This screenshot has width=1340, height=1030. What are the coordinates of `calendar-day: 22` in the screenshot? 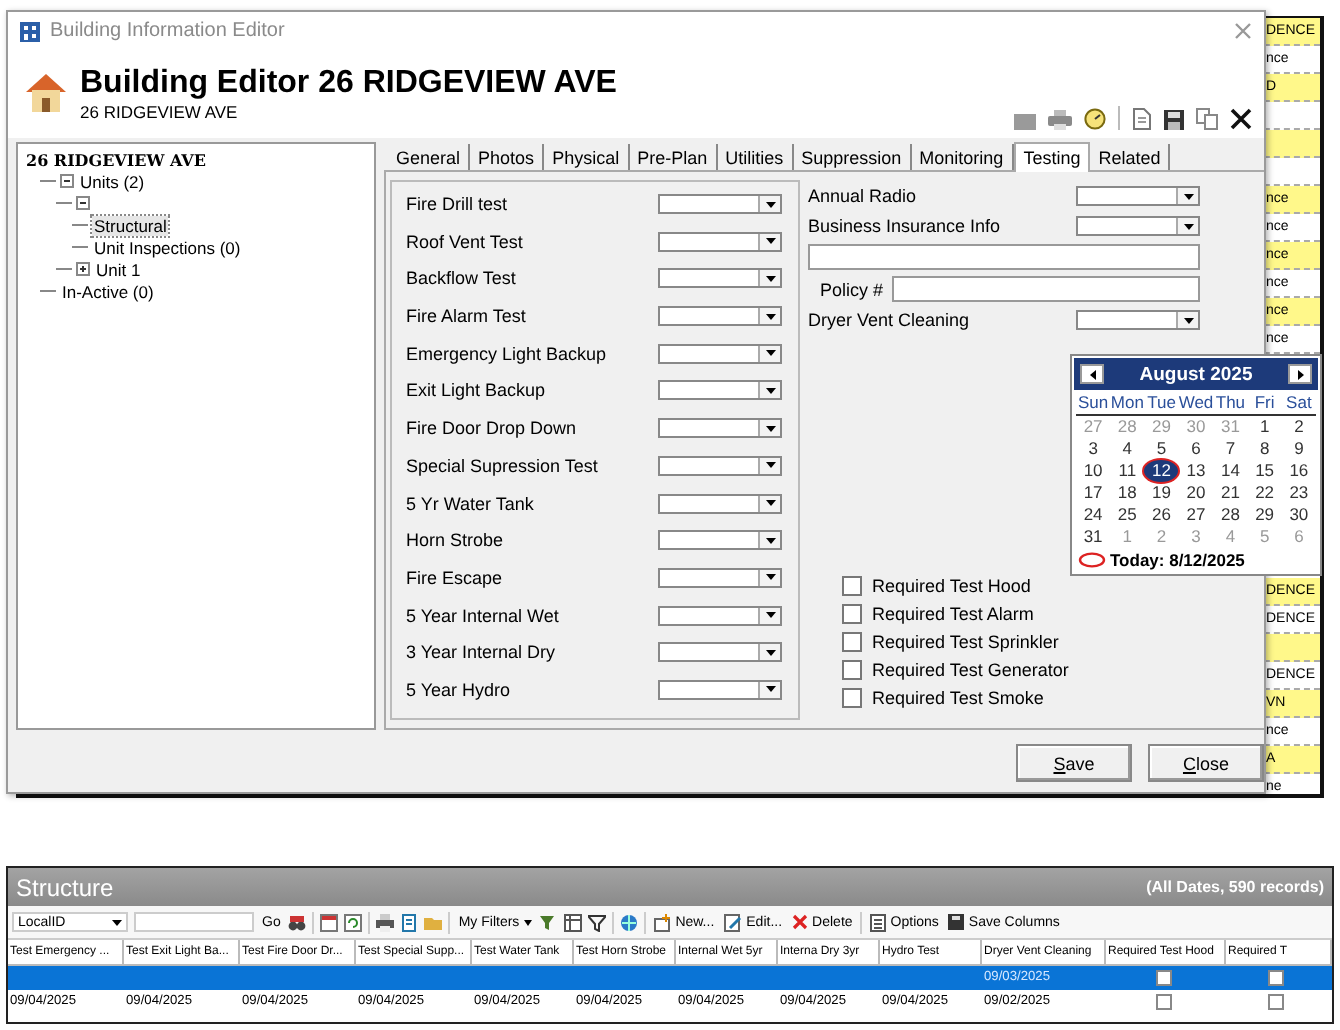 It's located at (1264, 493).